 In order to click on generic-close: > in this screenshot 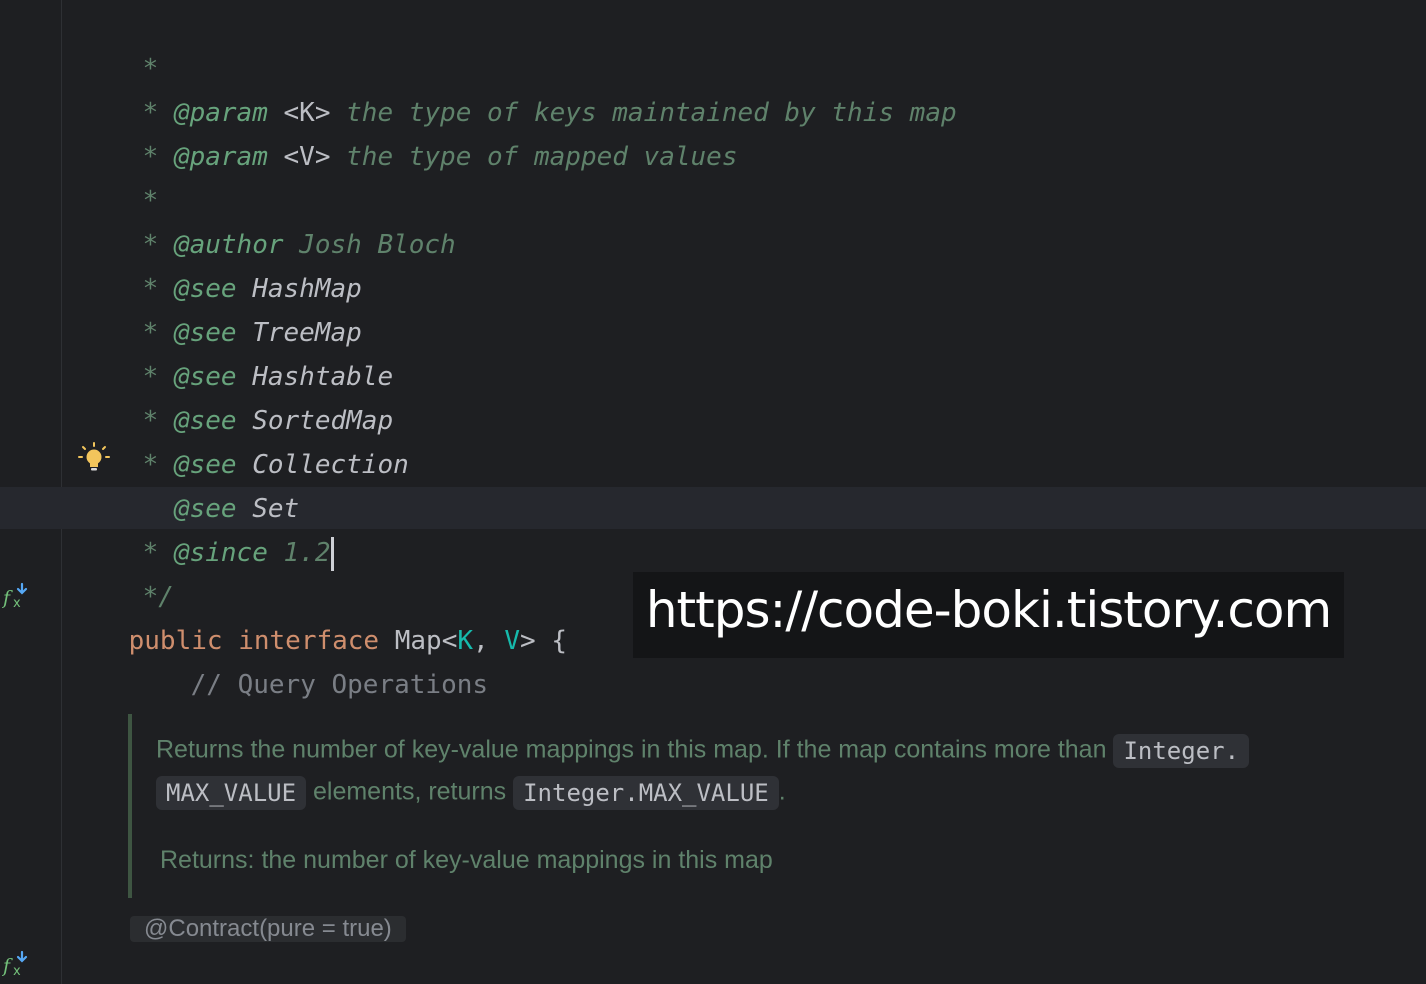, I will do `click(528, 641)`.